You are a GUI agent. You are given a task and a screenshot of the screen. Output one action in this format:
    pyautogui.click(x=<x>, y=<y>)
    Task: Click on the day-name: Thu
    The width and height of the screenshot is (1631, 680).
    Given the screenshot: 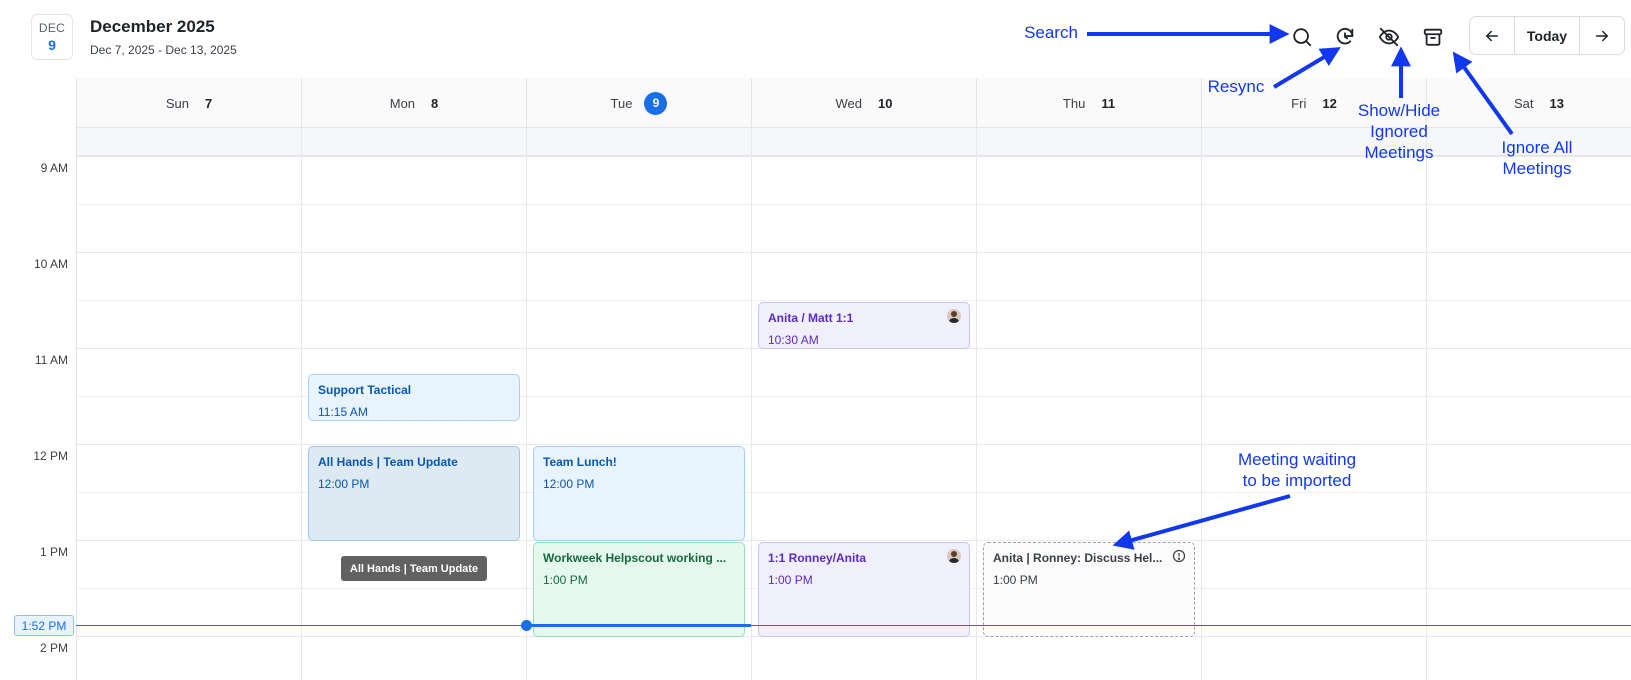 What is the action you would take?
    pyautogui.click(x=1074, y=103)
    